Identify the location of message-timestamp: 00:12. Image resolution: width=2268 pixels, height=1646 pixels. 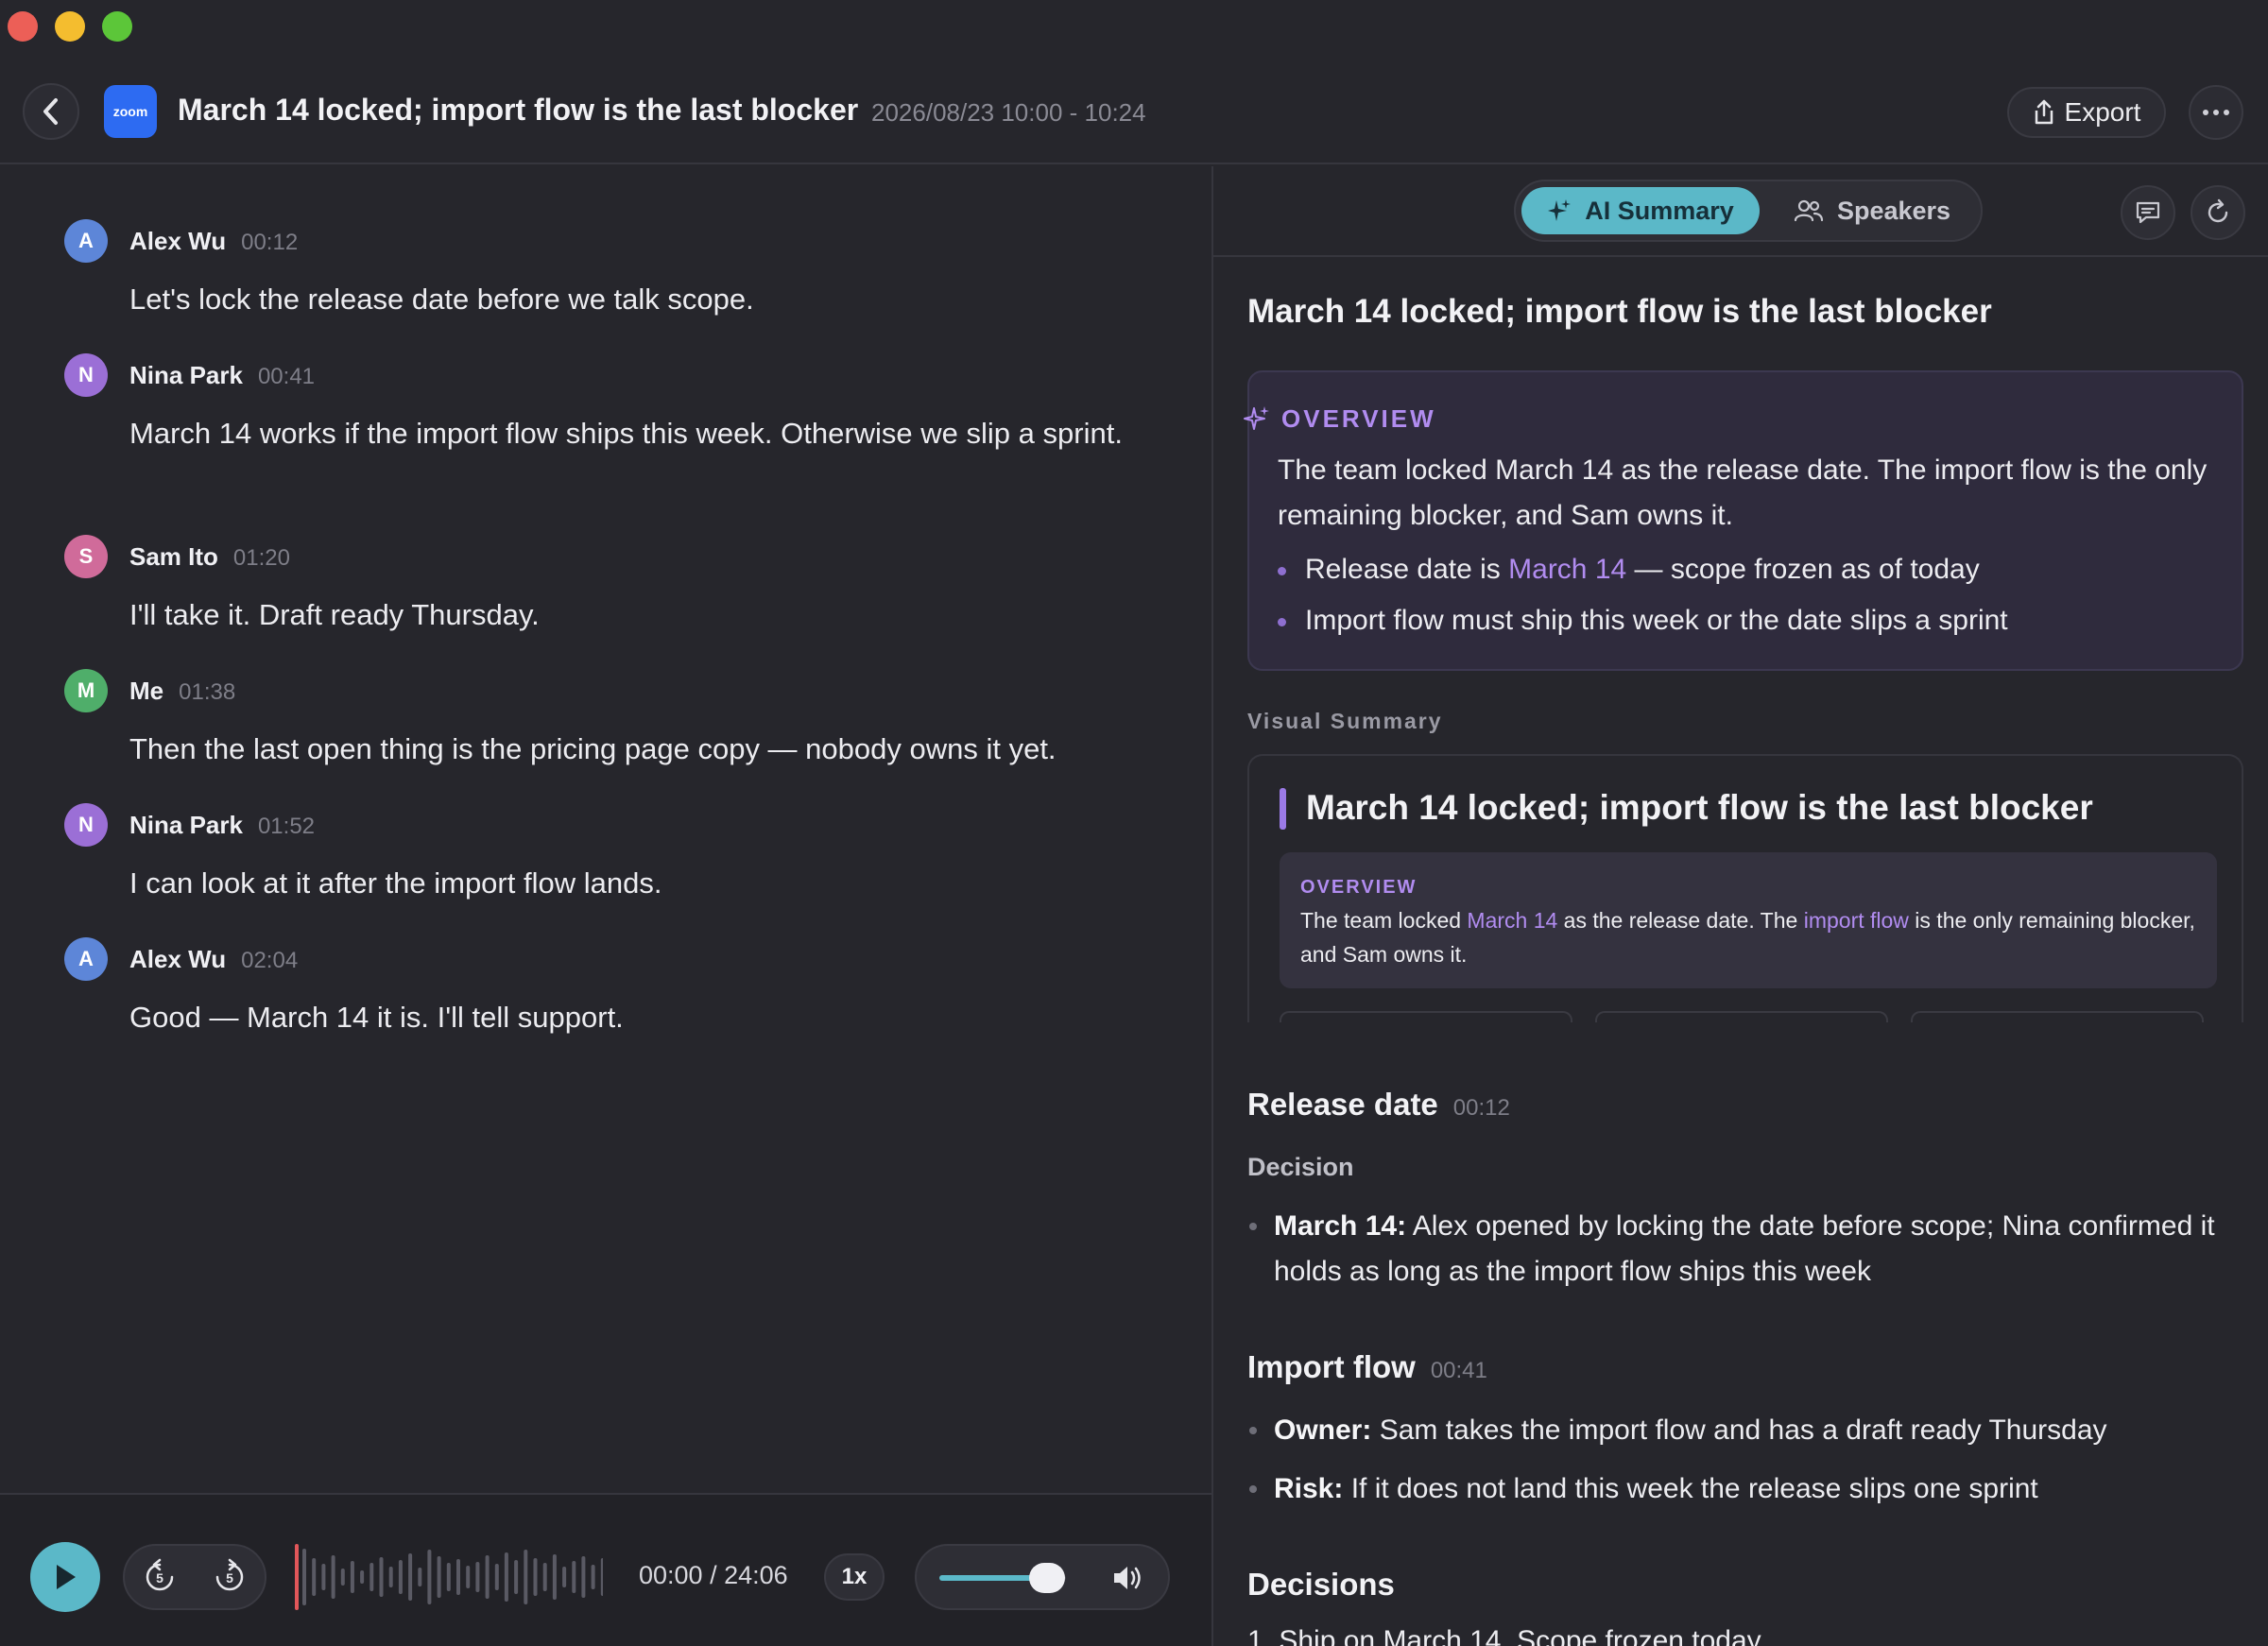
(269, 242).